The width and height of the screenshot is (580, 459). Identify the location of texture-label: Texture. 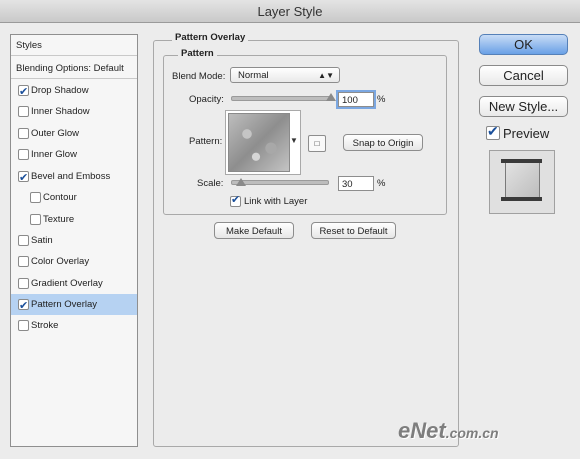
(59, 219).